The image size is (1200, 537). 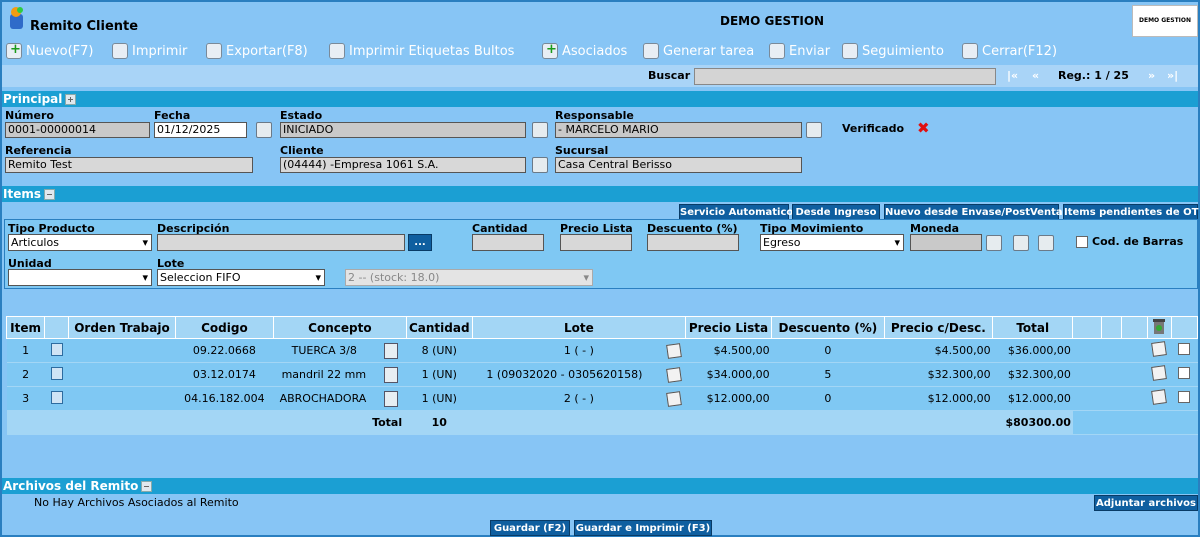 What do you see at coordinates (736, 212) in the screenshot?
I see `auto-service-button: Servicio Automatico` at bounding box center [736, 212].